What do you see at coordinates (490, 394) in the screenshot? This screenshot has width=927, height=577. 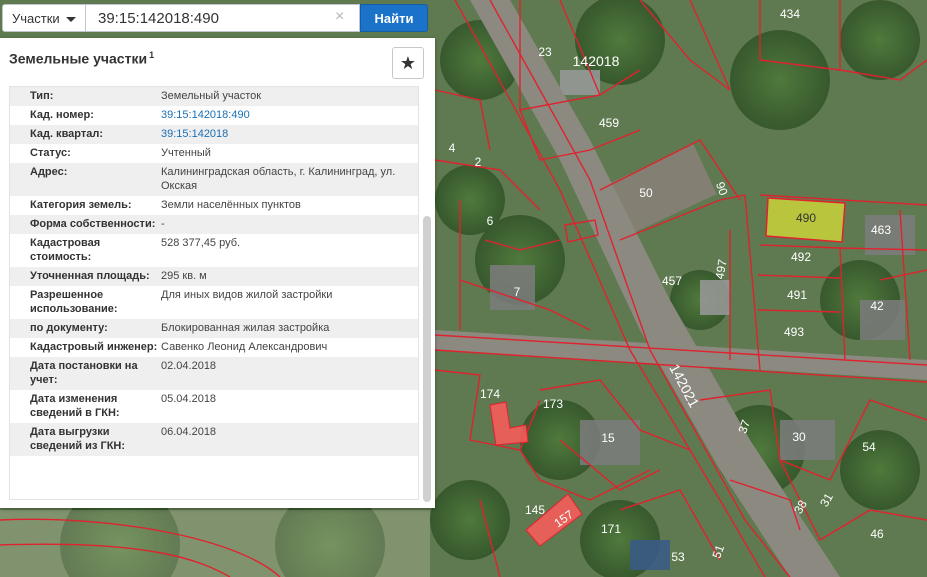 I see `parcel-label: 174` at bounding box center [490, 394].